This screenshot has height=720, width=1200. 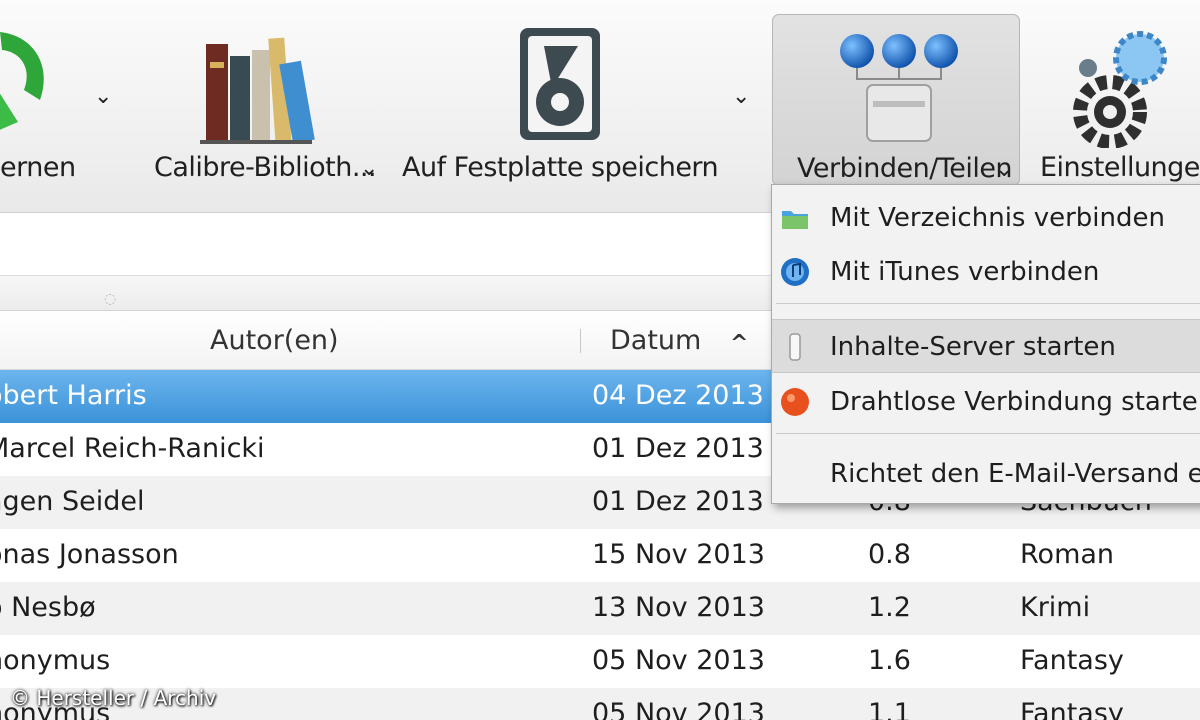 What do you see at coordinates (557, 85) in the screenshot?
I see `hard-disk-icon` at bounding box center [557, 85].